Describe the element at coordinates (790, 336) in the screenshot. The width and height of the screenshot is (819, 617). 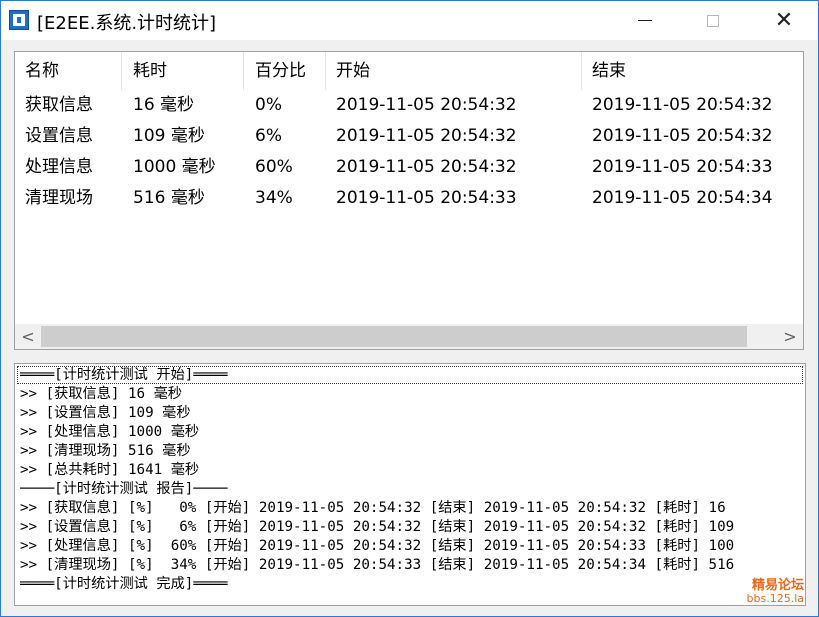
I see `scroll-right-icon: >` at that location.